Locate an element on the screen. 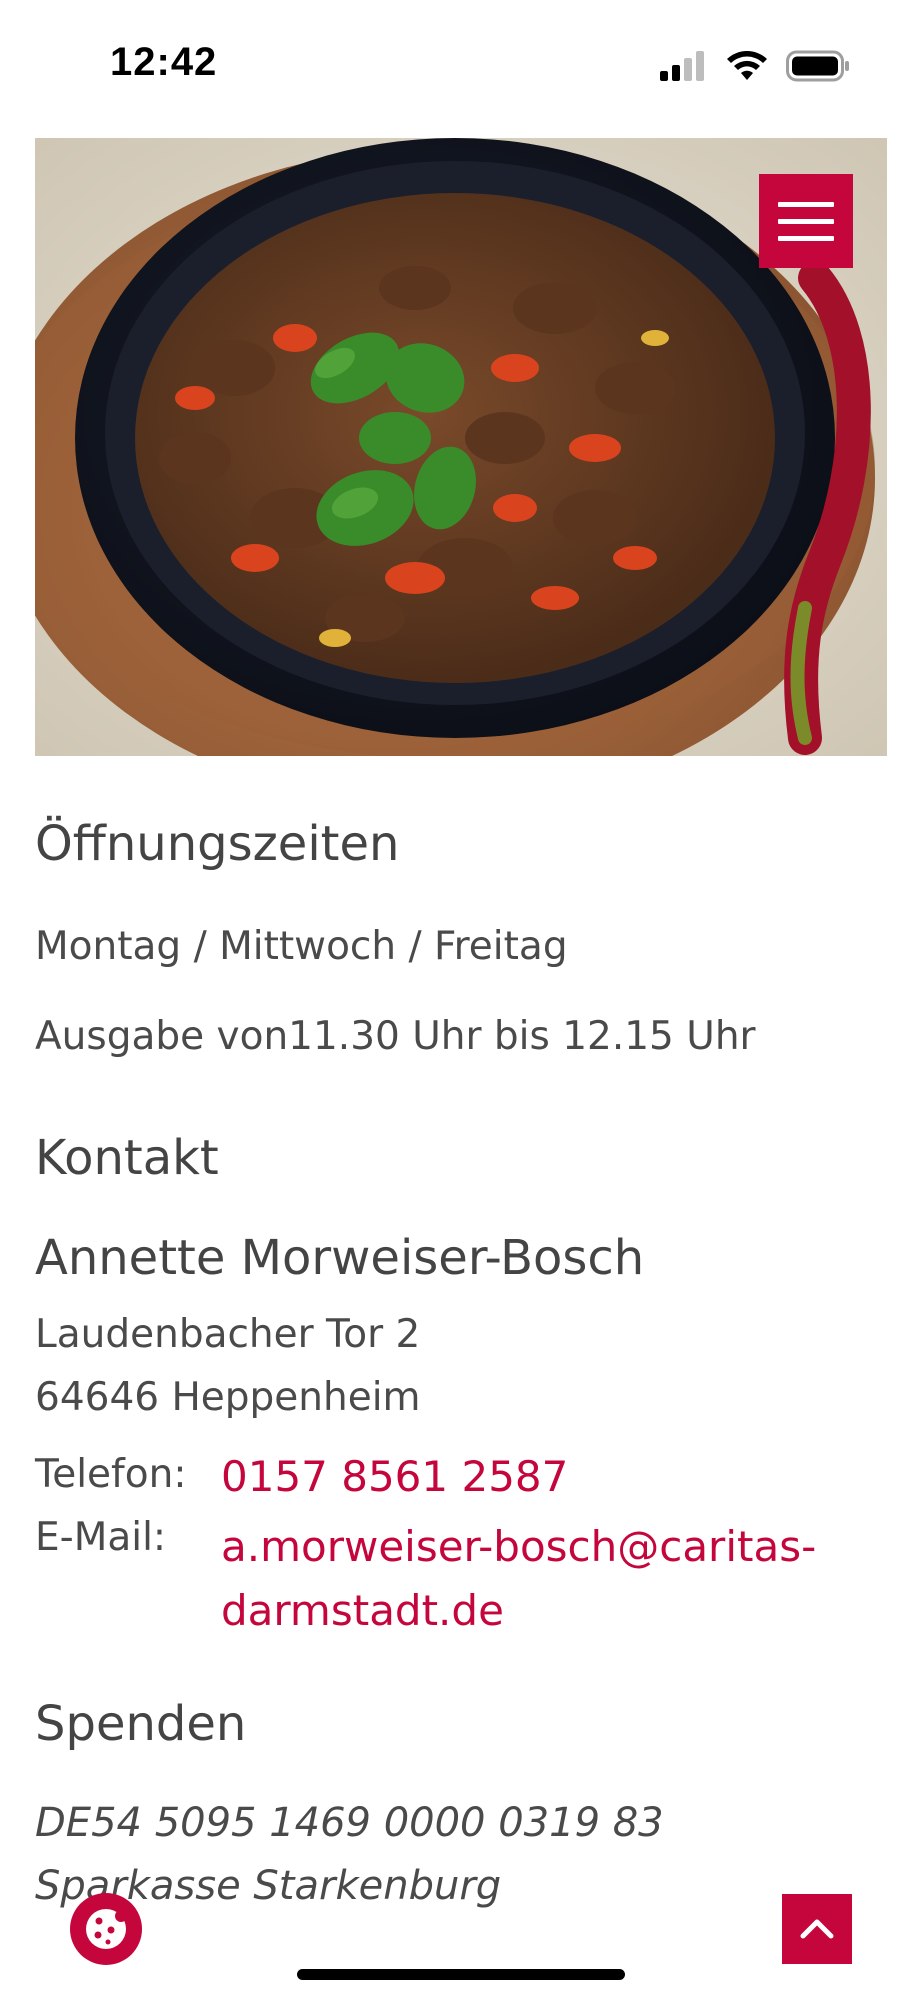 This screenshot has width=922, height=2000. cookie-settings-button is located at coordinates (106, 1929).